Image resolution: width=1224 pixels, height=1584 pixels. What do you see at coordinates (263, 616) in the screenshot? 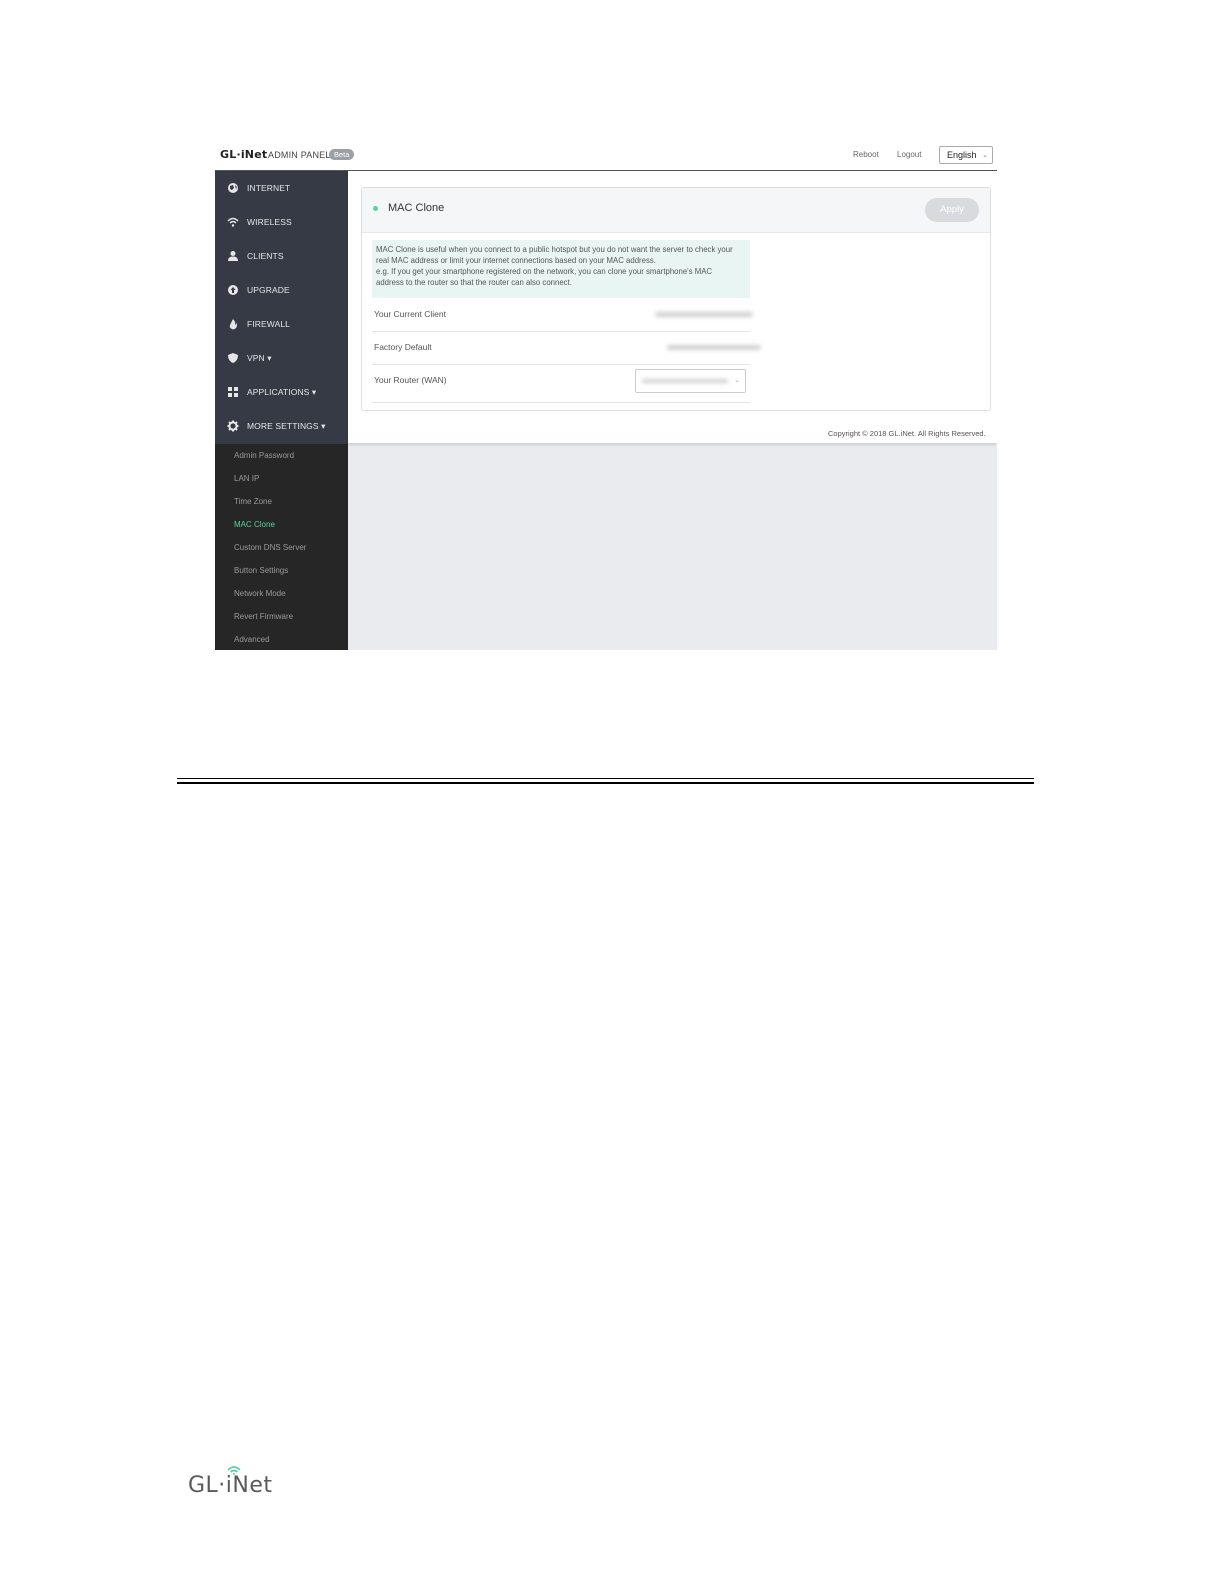
I see `submenu-item-revert-firmware: Revert Firmware` at bounding box center [263, 616].